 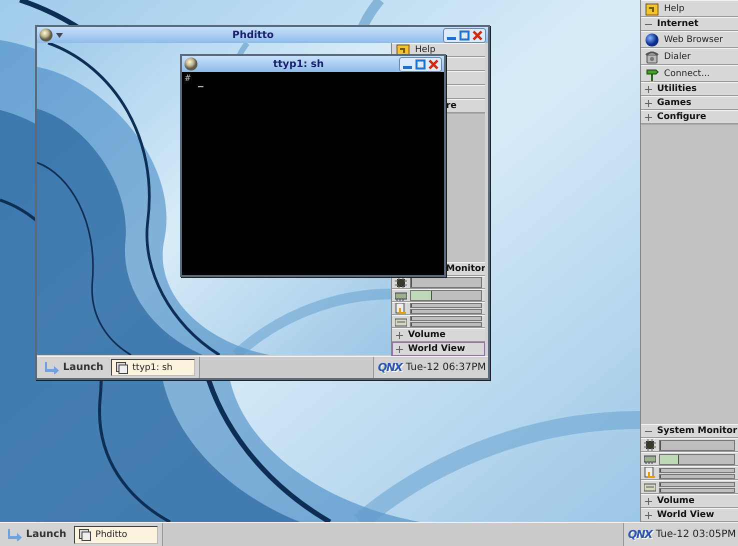 I want to click on shelf-group-header: Games, so click(x=689, y=103).